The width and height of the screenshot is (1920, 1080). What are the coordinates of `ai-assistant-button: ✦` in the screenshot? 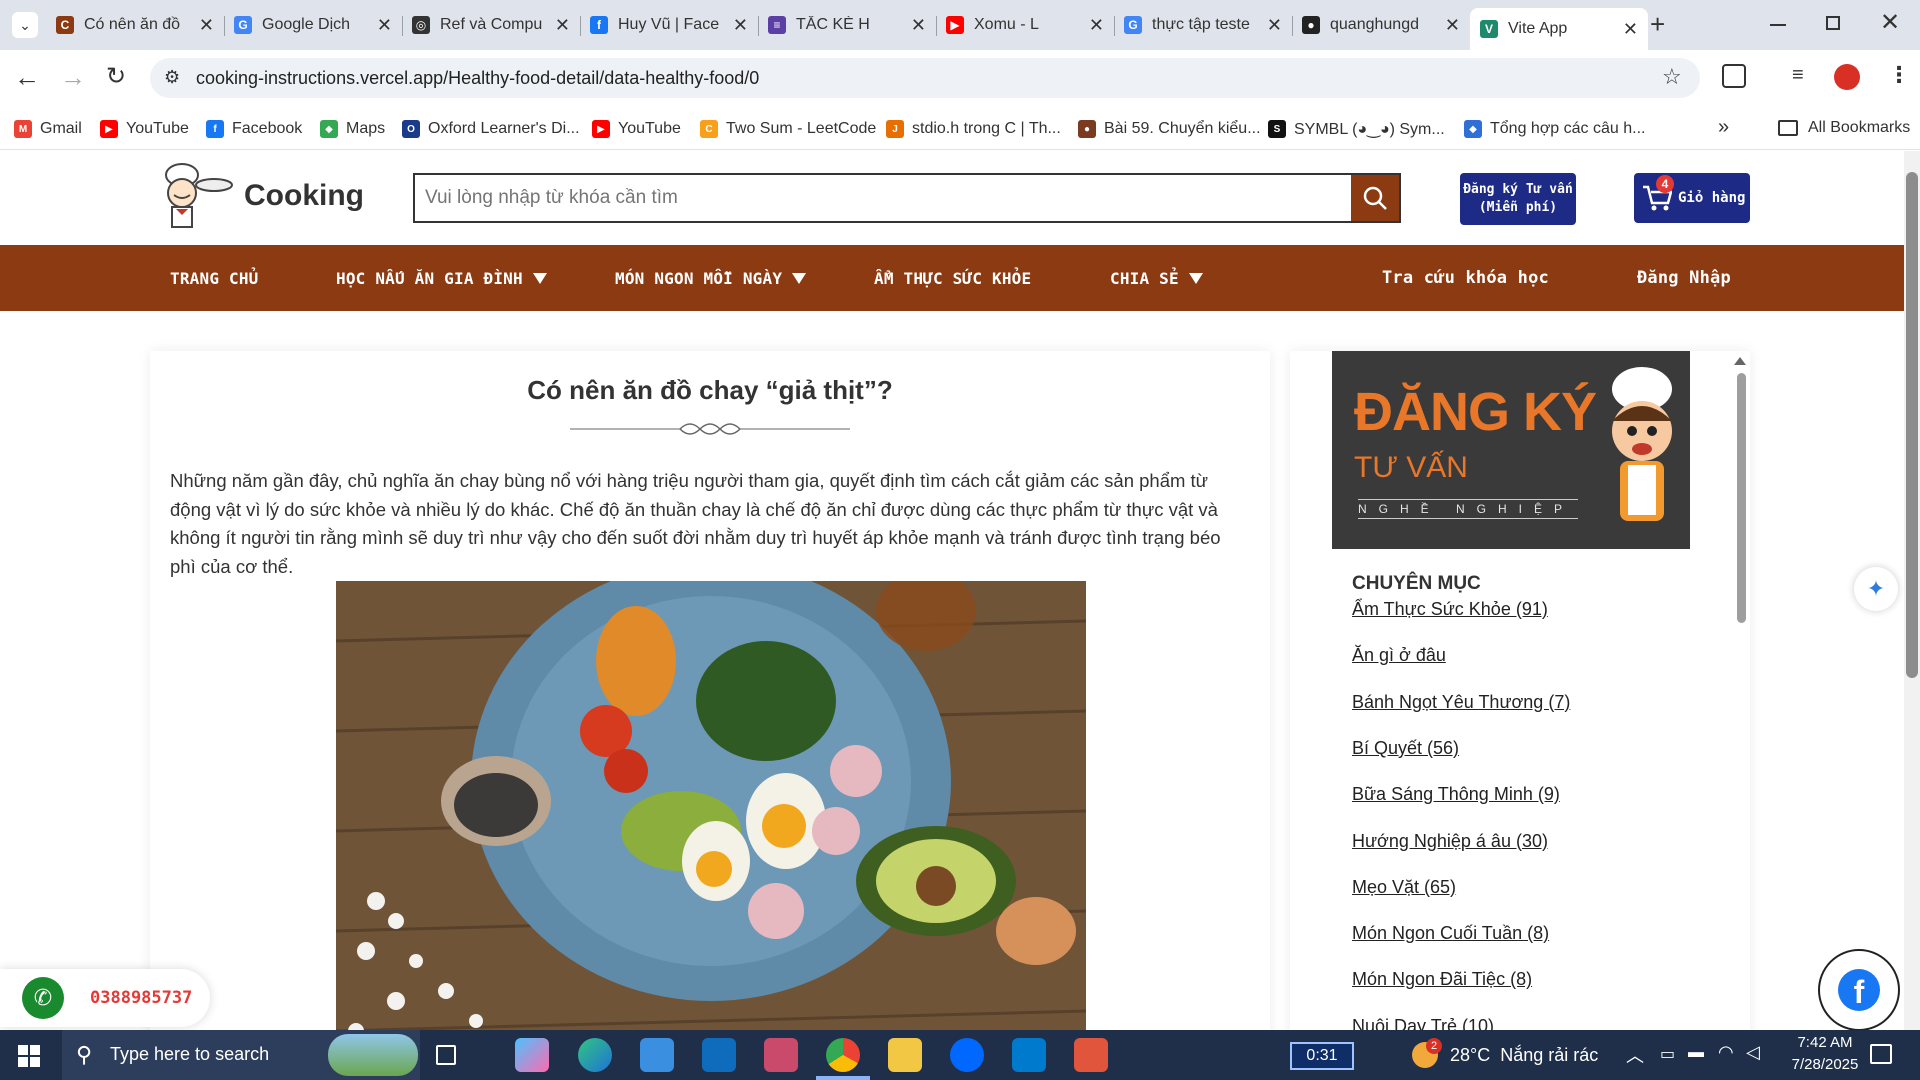 It's located at (1876, 589).